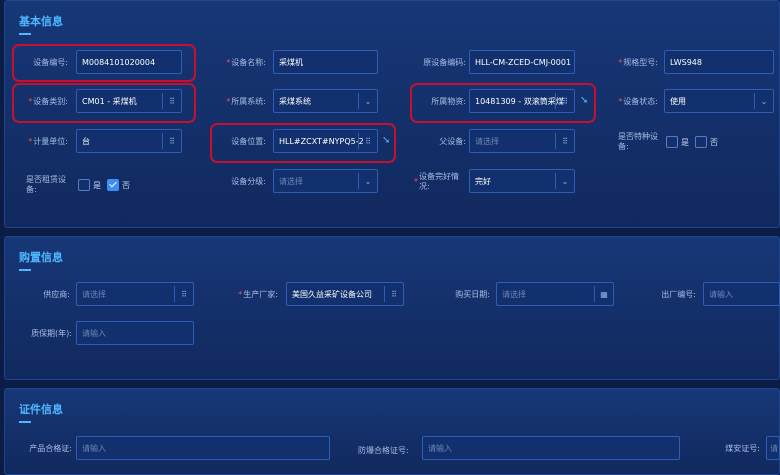  What do you see at coordinates (522, 62) in the screenshot?
I see `orig-code-input: HLL-CM-ZCED-CMJ-0001` at bounding box center [522, 62].